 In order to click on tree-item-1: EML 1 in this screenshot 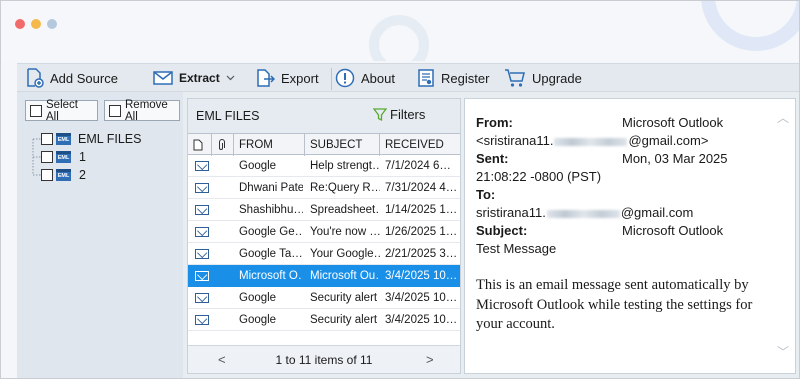, I will do `click(63, 157)`.